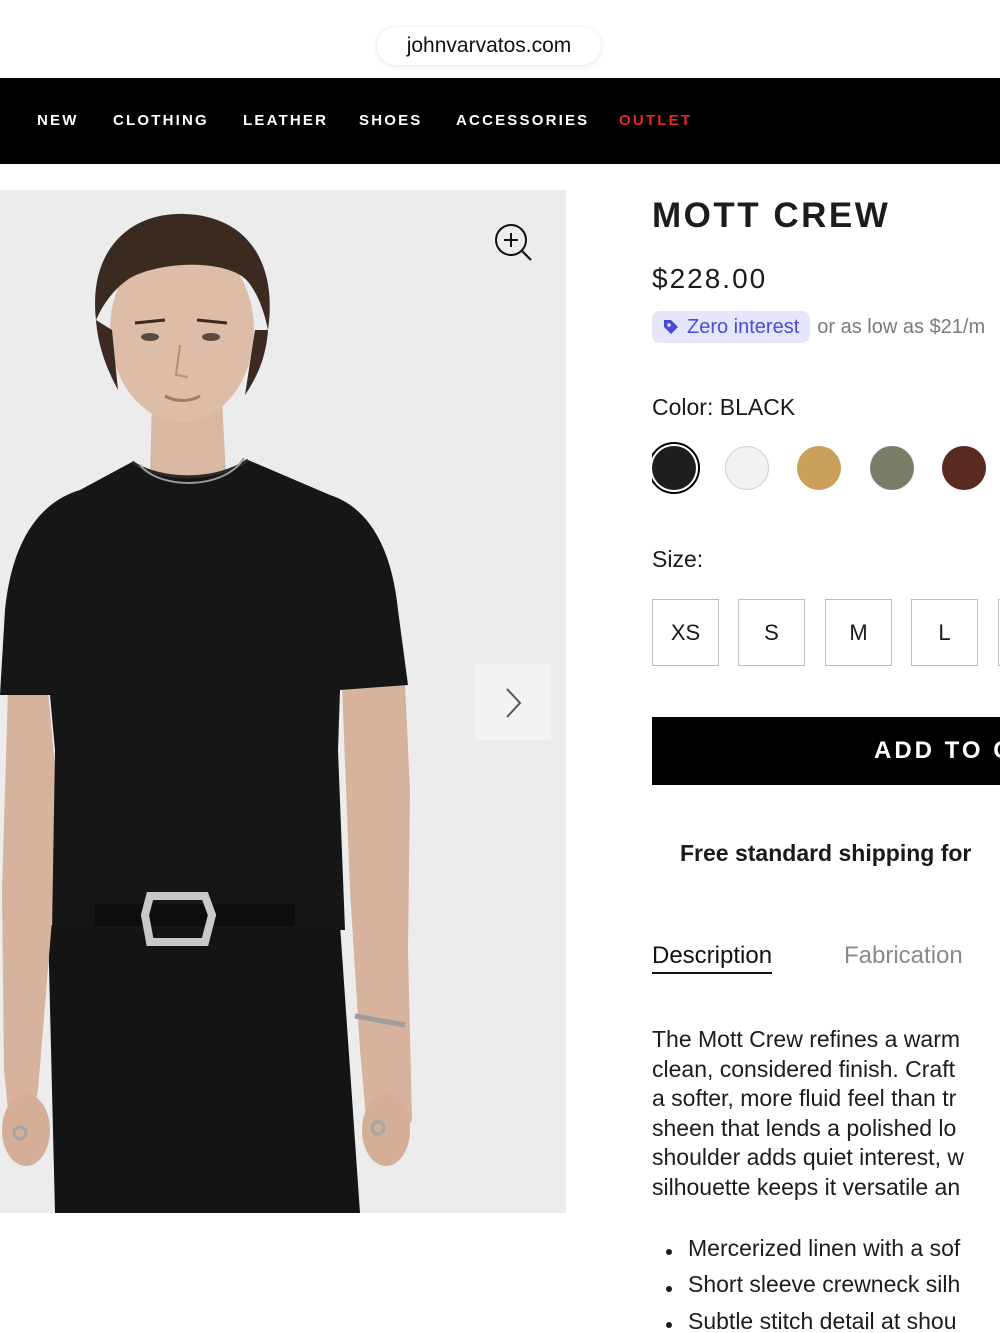 This screenshot has height=1333, width=1000. I want to click on list-item: Mercerized linen with a sof, so click(813, 1248).